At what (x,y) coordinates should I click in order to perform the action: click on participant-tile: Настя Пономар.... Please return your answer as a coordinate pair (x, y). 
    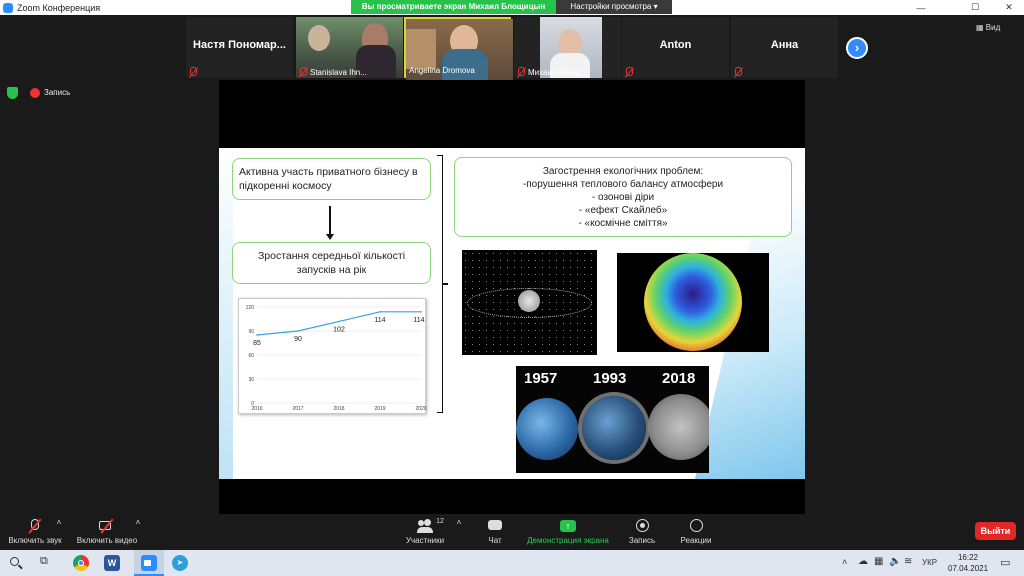
    Looking at the image, I should click on (239, 47).